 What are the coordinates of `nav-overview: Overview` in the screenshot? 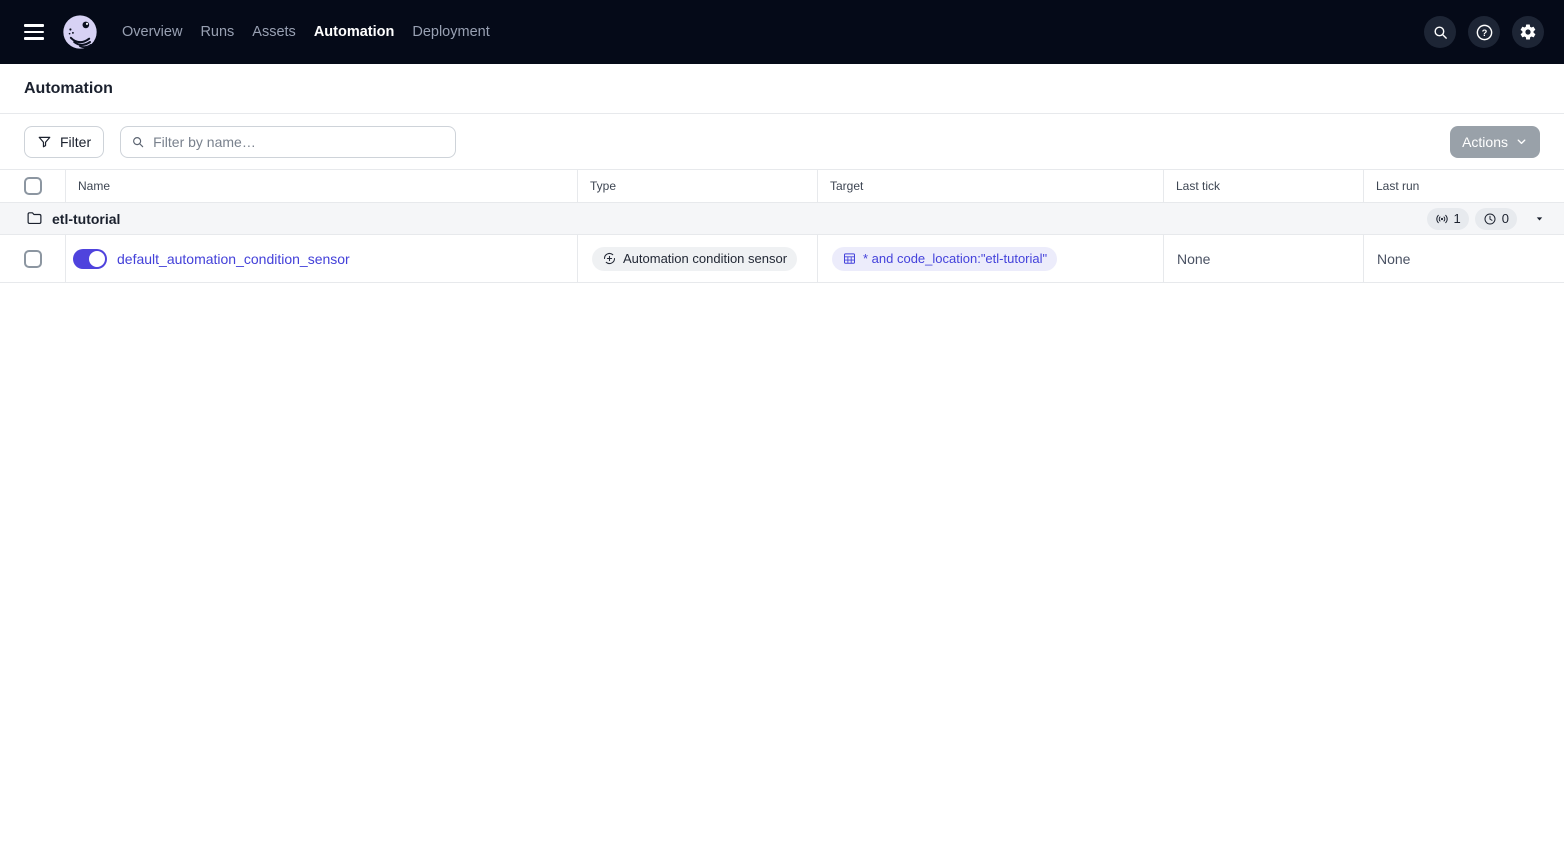 It's located at (152, 32).